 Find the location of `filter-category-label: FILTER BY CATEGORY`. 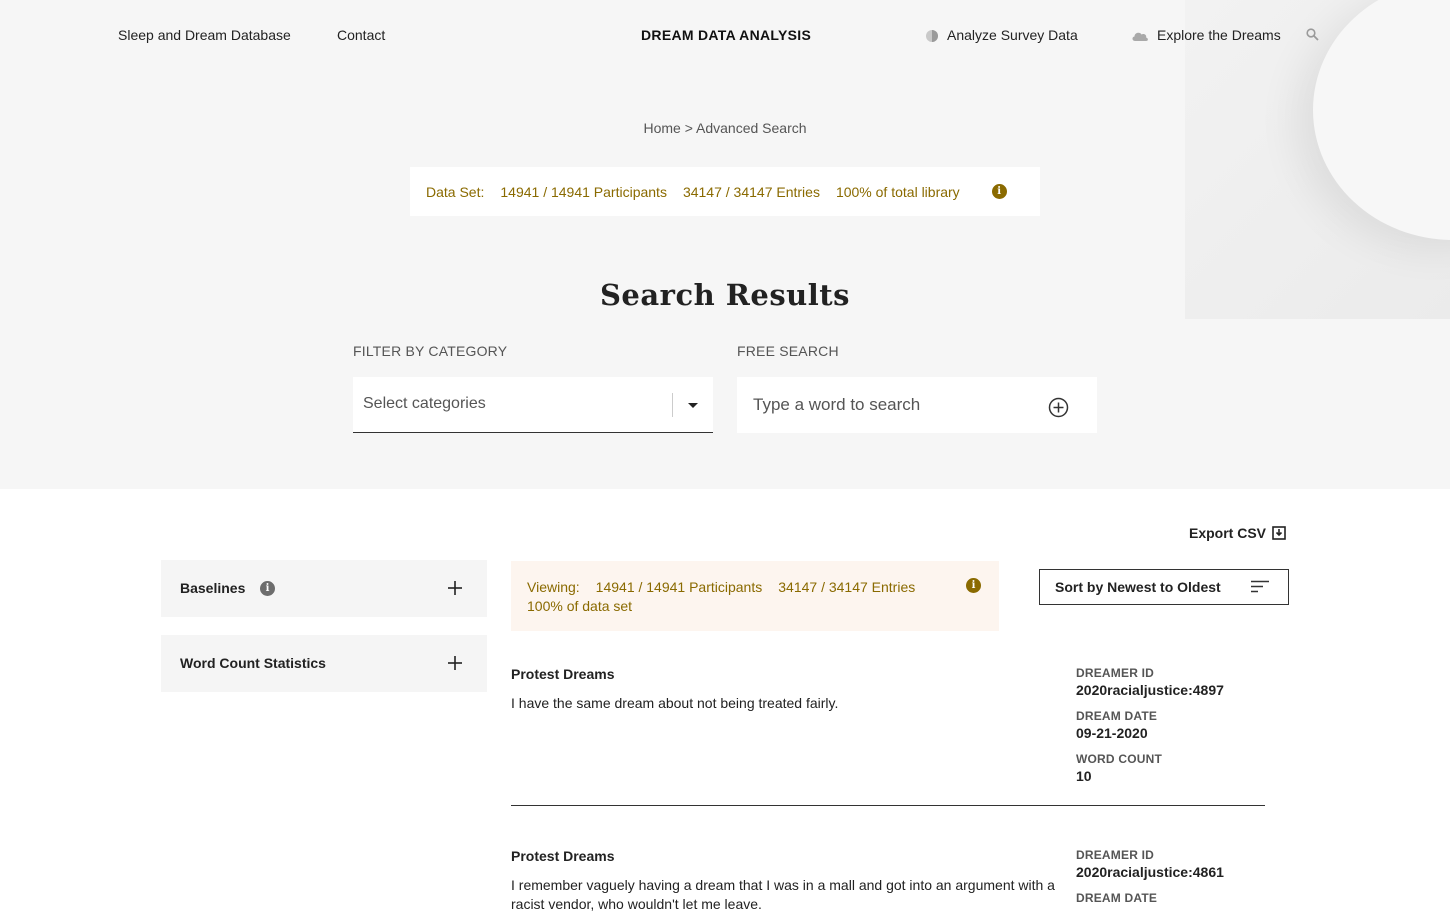

filter-category-label: FILTER BY CATEGORY is located at coordinates (430, 351).